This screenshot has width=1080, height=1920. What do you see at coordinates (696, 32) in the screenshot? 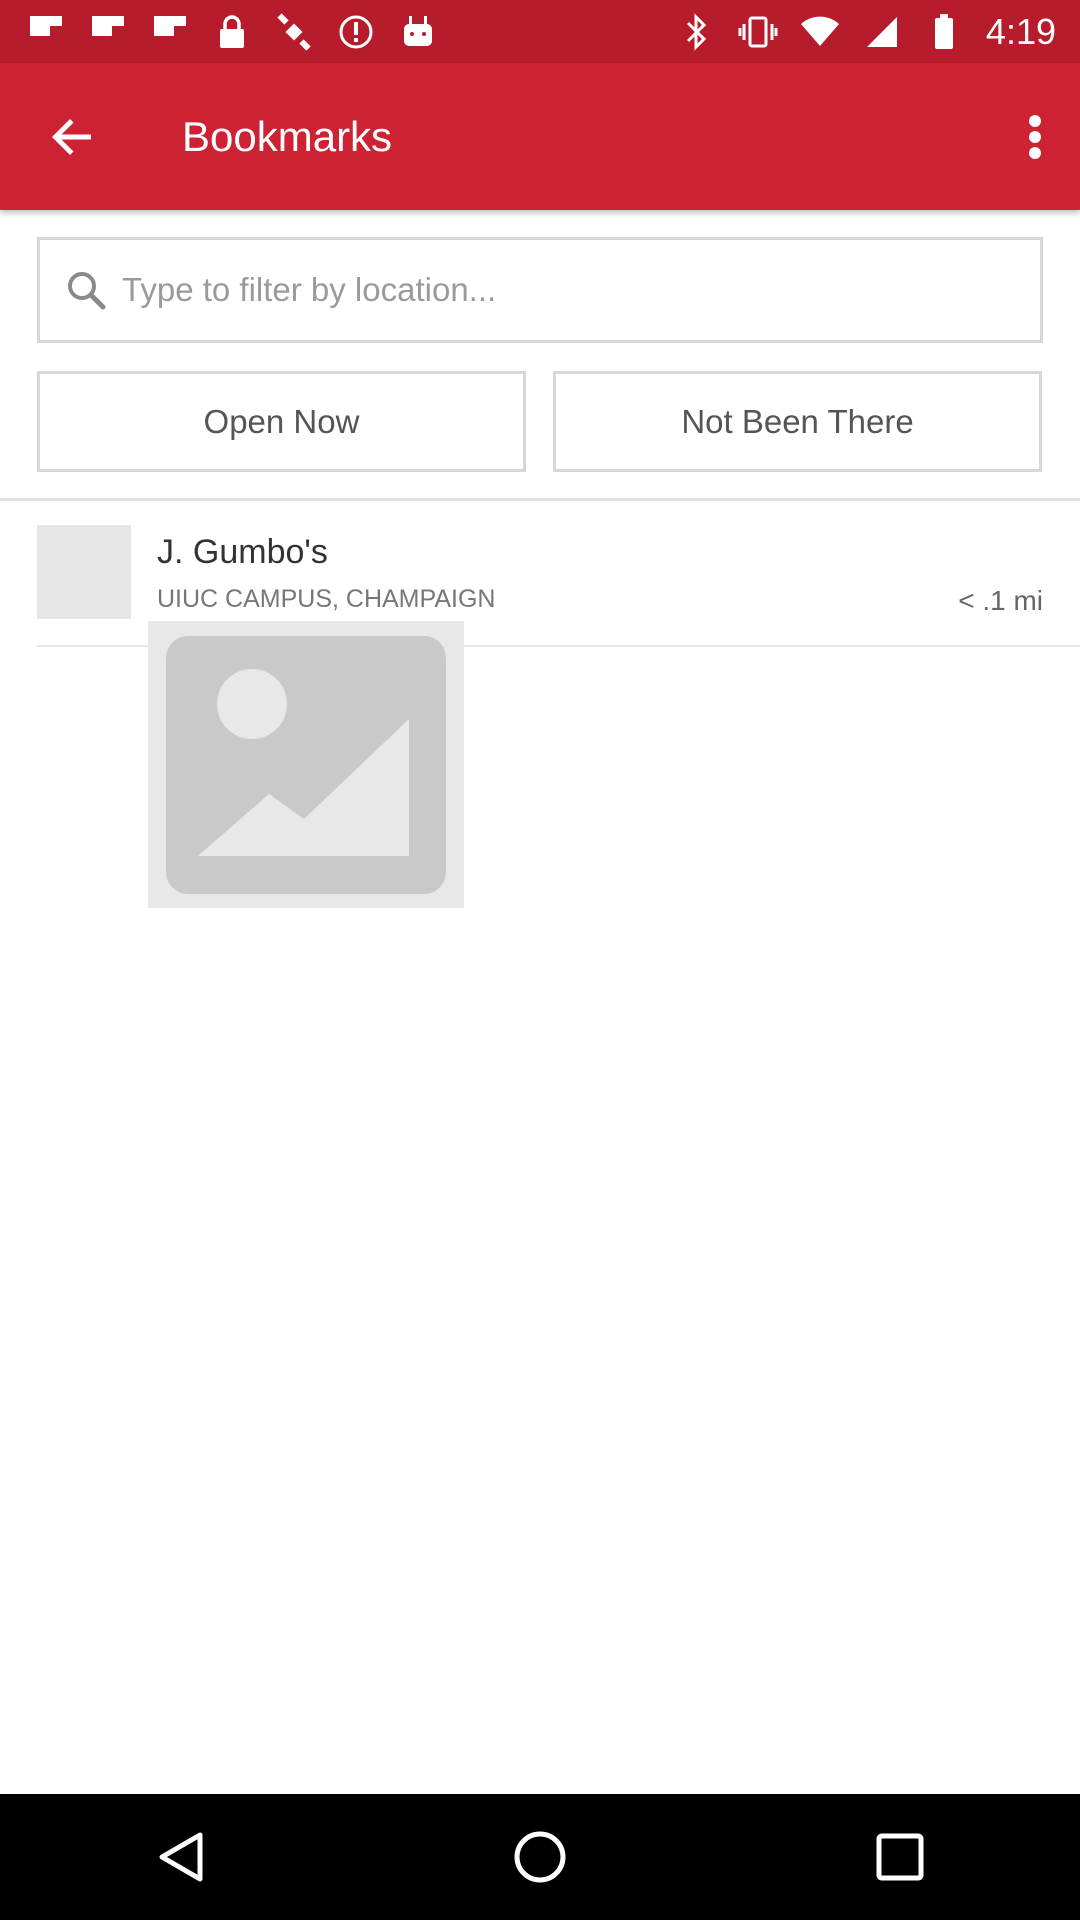
I see `bluetooth-icon` at bounding box center [696, 32].